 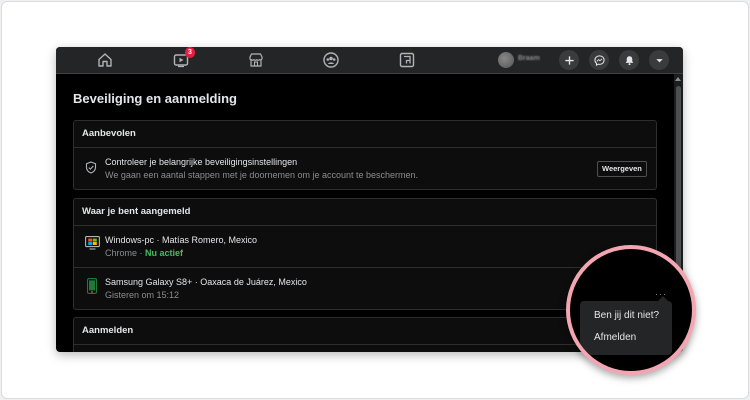 I want to click on panel-header-recommended: Aanbevolen, so click(x=365, y=134).